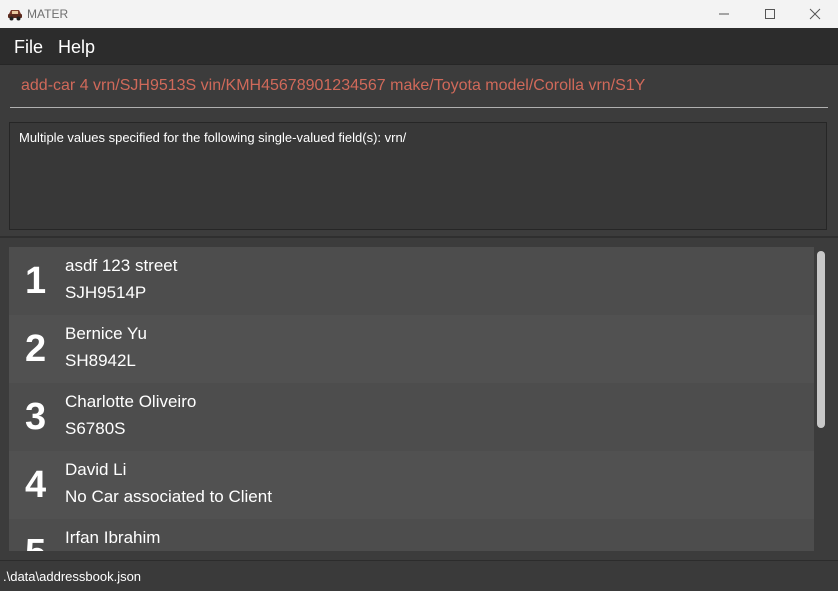 The width and height of the screenshot is (838, 591). What do you see at coordinates (411, 417) in the screenshot?
I see `client-card: 3 Charlotte Oliveiro S6780S` at bounding box center [411, 417].